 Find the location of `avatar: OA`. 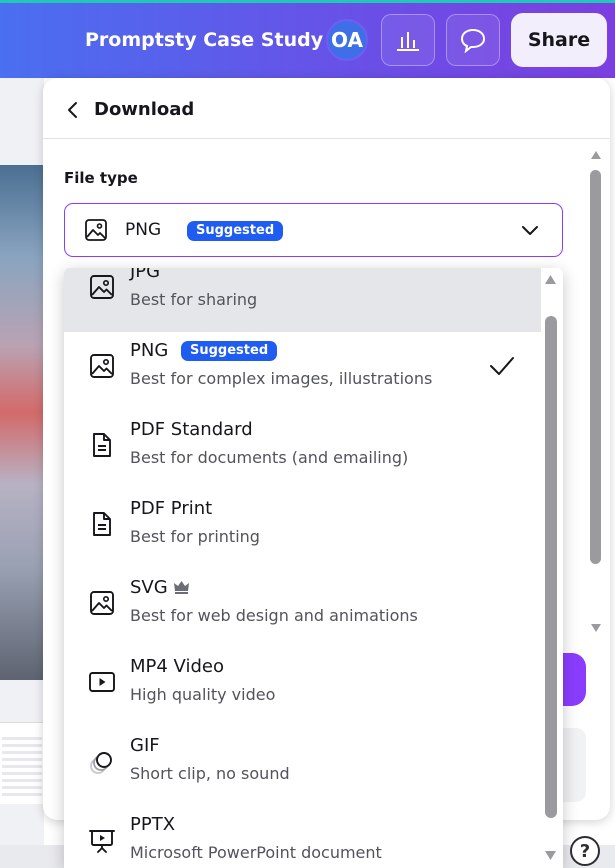

avatar: OA is located at coordinates (347, 40).